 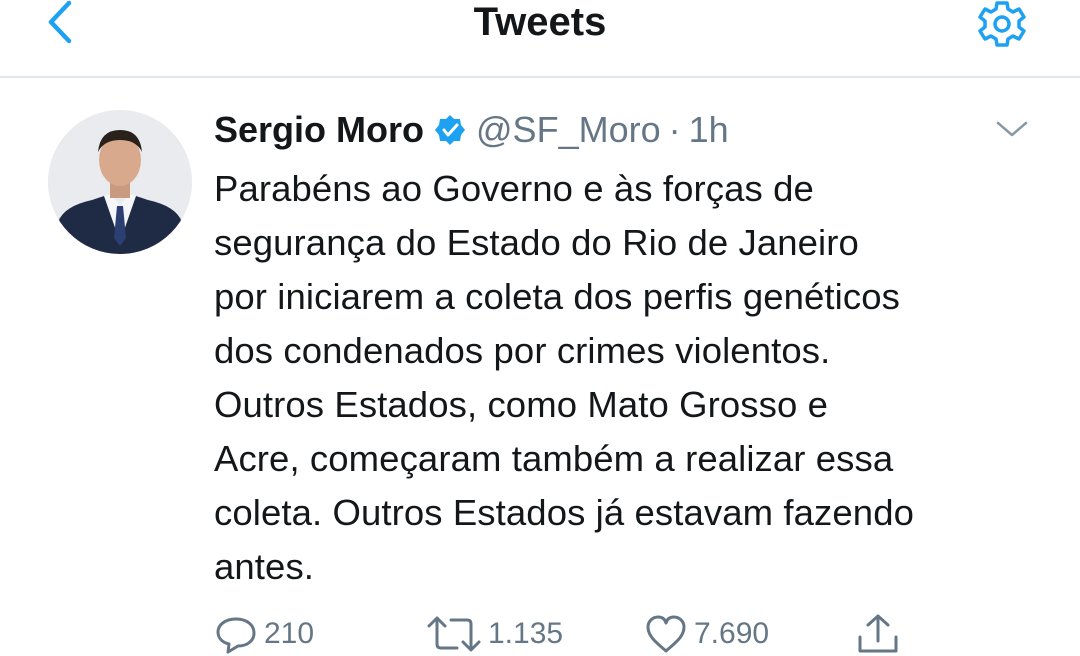 I want to click on reply-count: 210, so click(x=289, y=633).